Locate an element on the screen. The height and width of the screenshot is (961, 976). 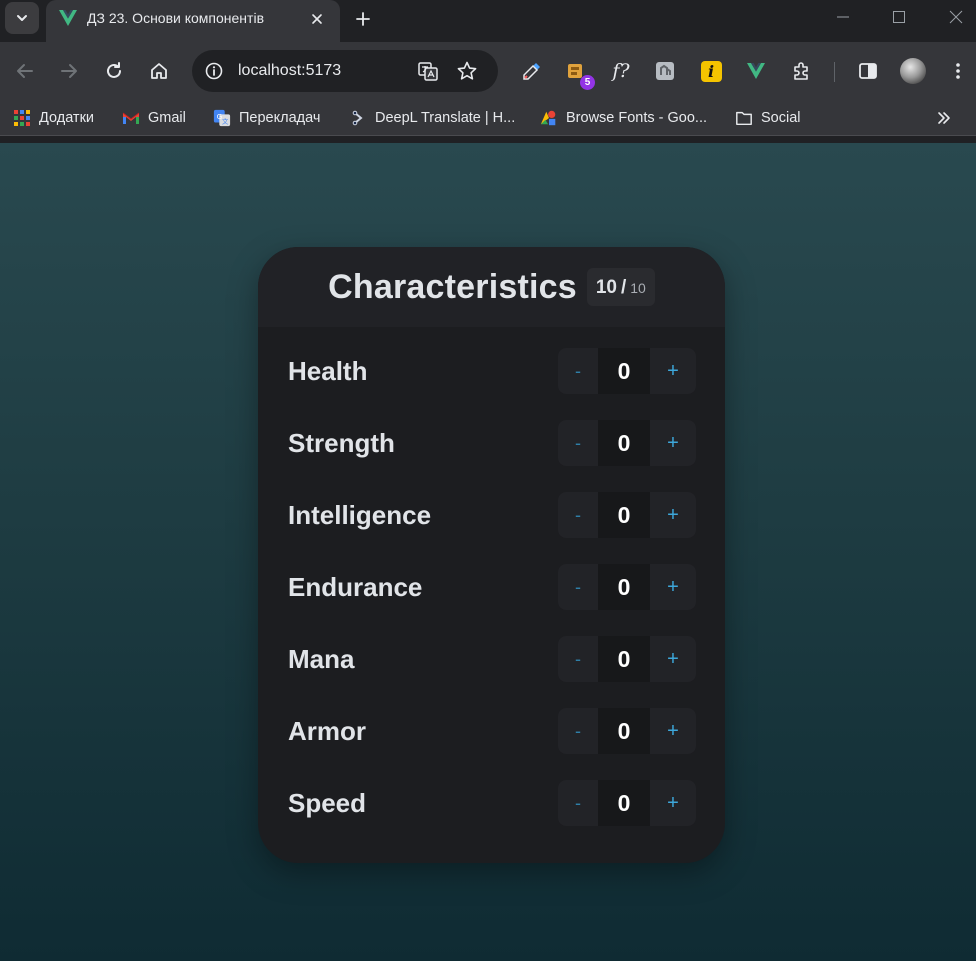
font-finder-extension: f? is located at coordinates (621, 71).